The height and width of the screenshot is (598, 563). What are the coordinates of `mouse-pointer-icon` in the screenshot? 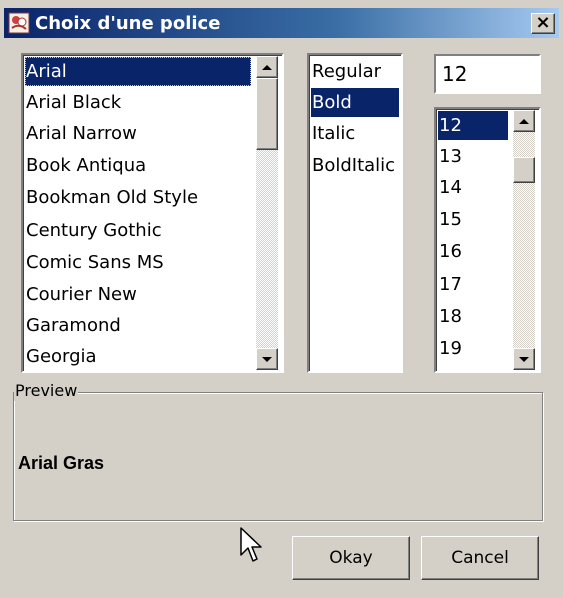 It's located at (251, 544).